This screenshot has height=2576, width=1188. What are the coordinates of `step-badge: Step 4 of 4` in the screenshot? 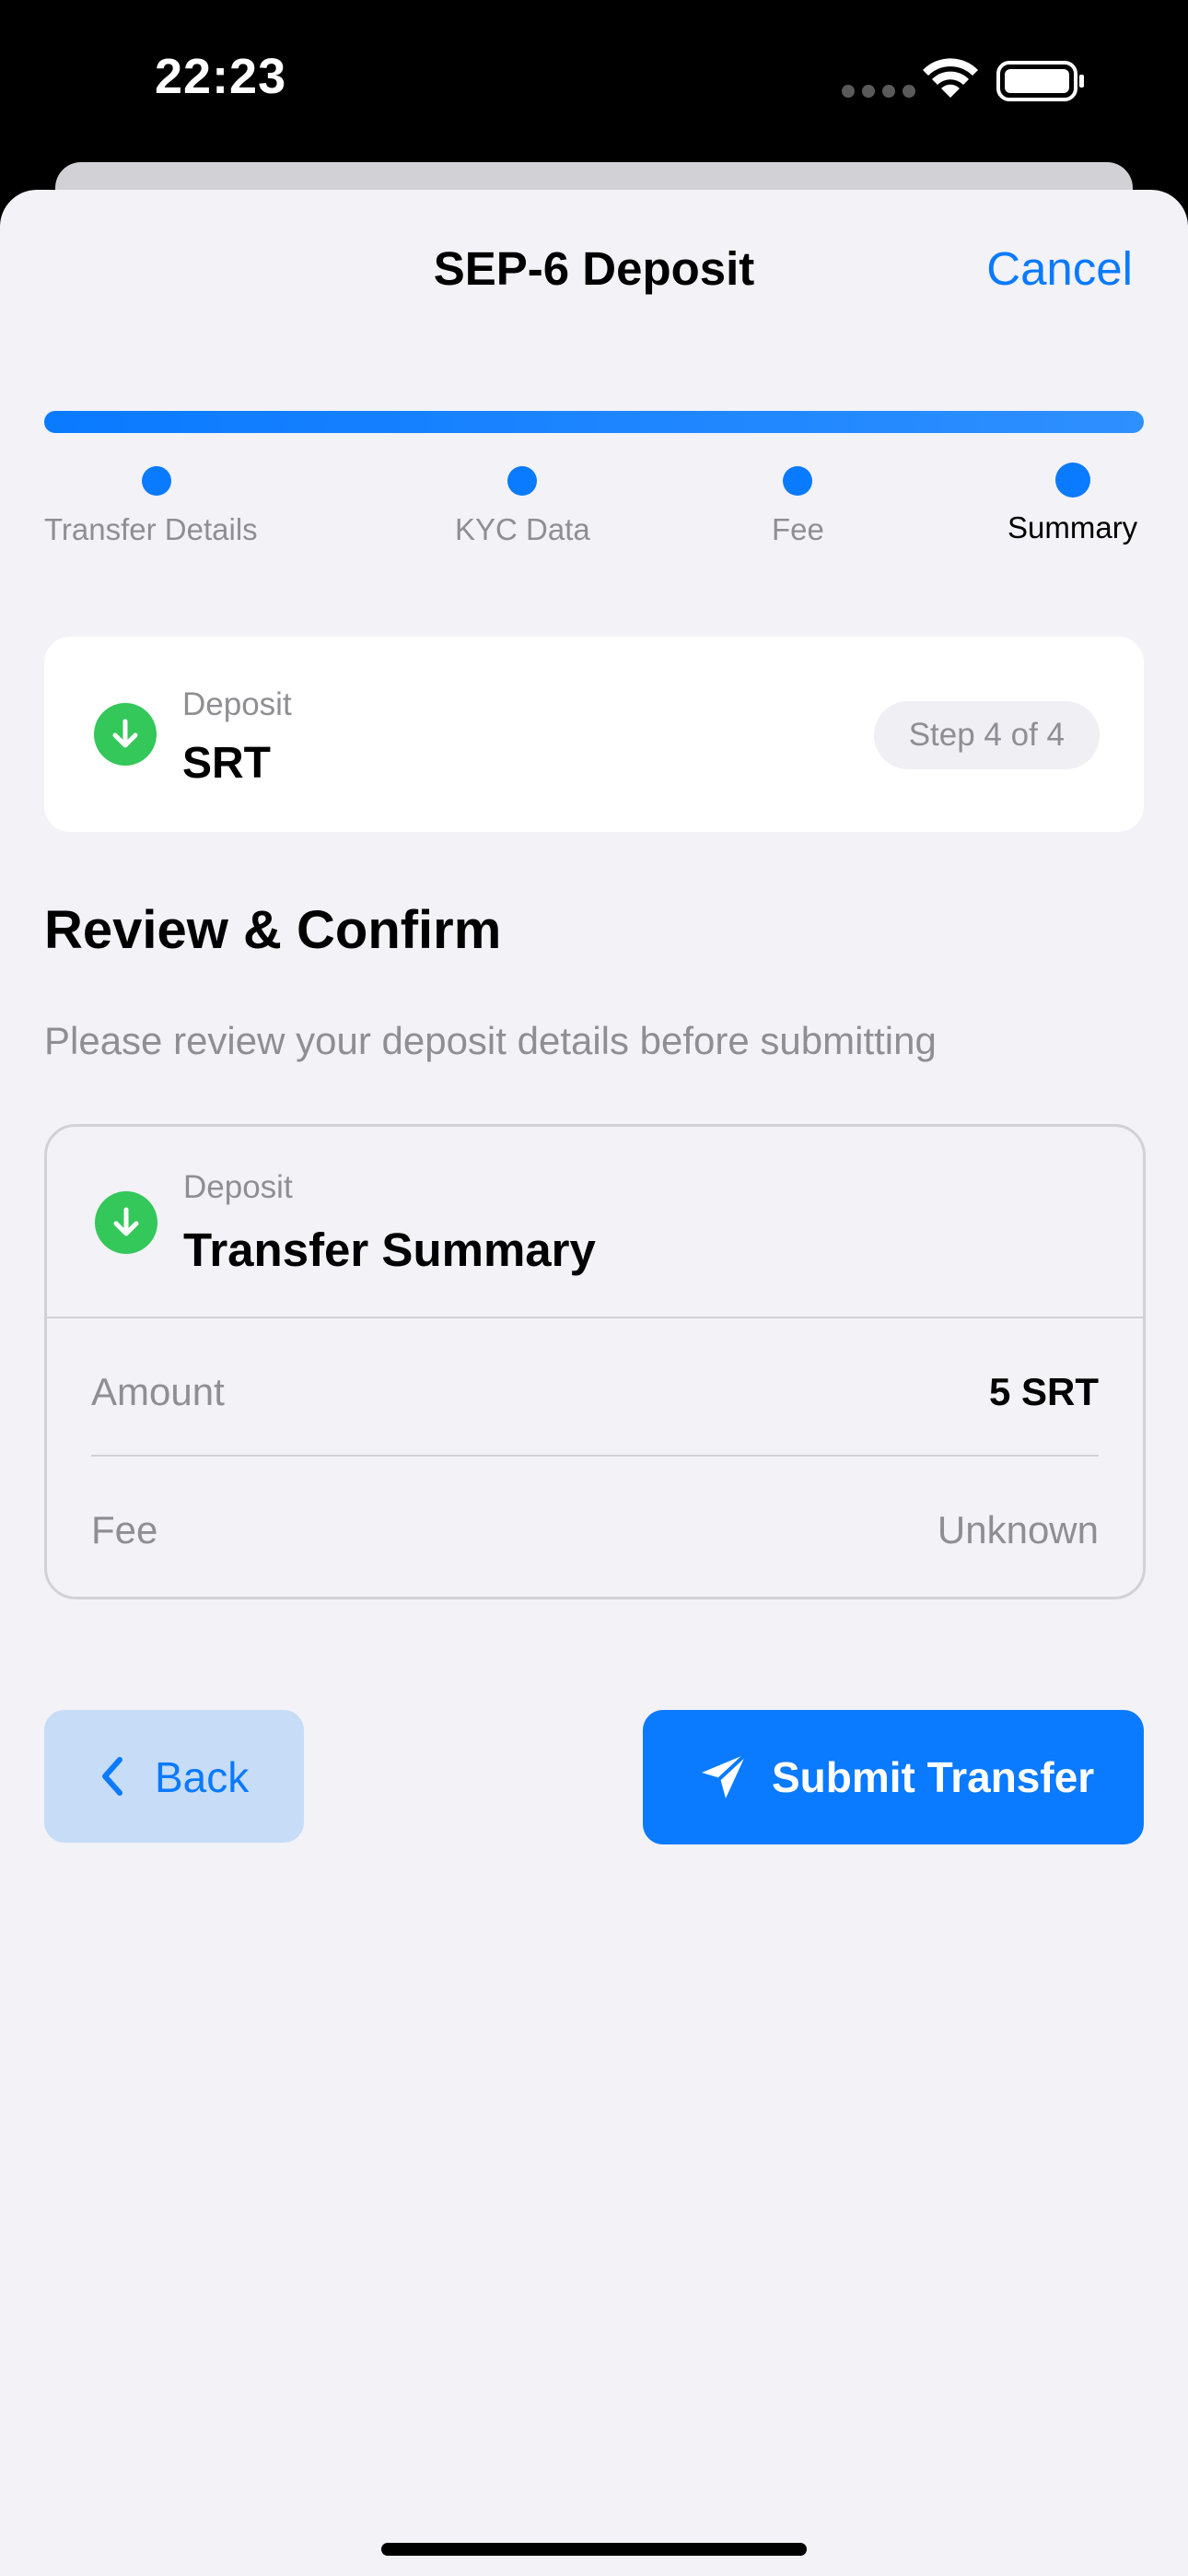 It's located at (986, 735).